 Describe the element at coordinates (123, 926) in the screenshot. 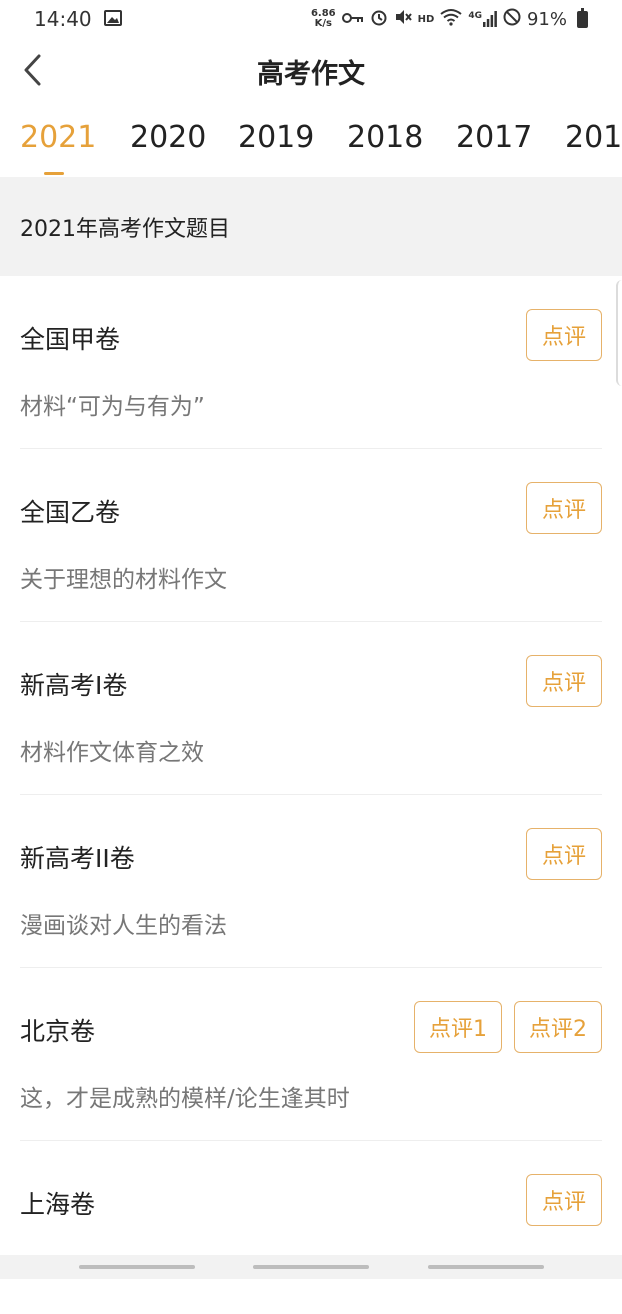

I see `item-description: 漫画谈对人生的看法` at that location.